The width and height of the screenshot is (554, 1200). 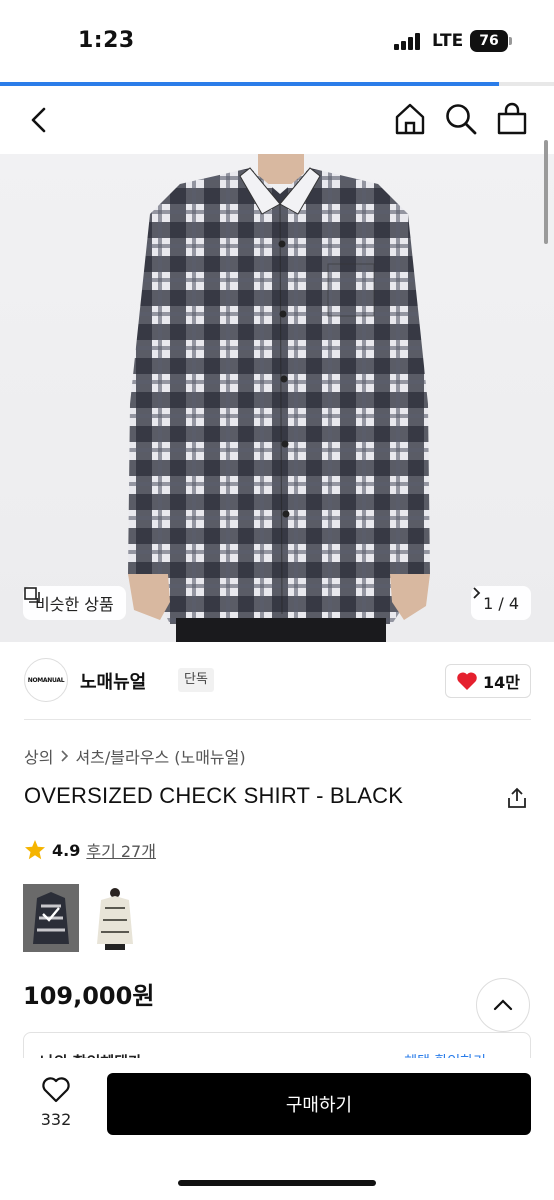 What do you see at coordinates (35, 850) in the screenshot?
I see `star-icon` at bounding box center [35, 850].